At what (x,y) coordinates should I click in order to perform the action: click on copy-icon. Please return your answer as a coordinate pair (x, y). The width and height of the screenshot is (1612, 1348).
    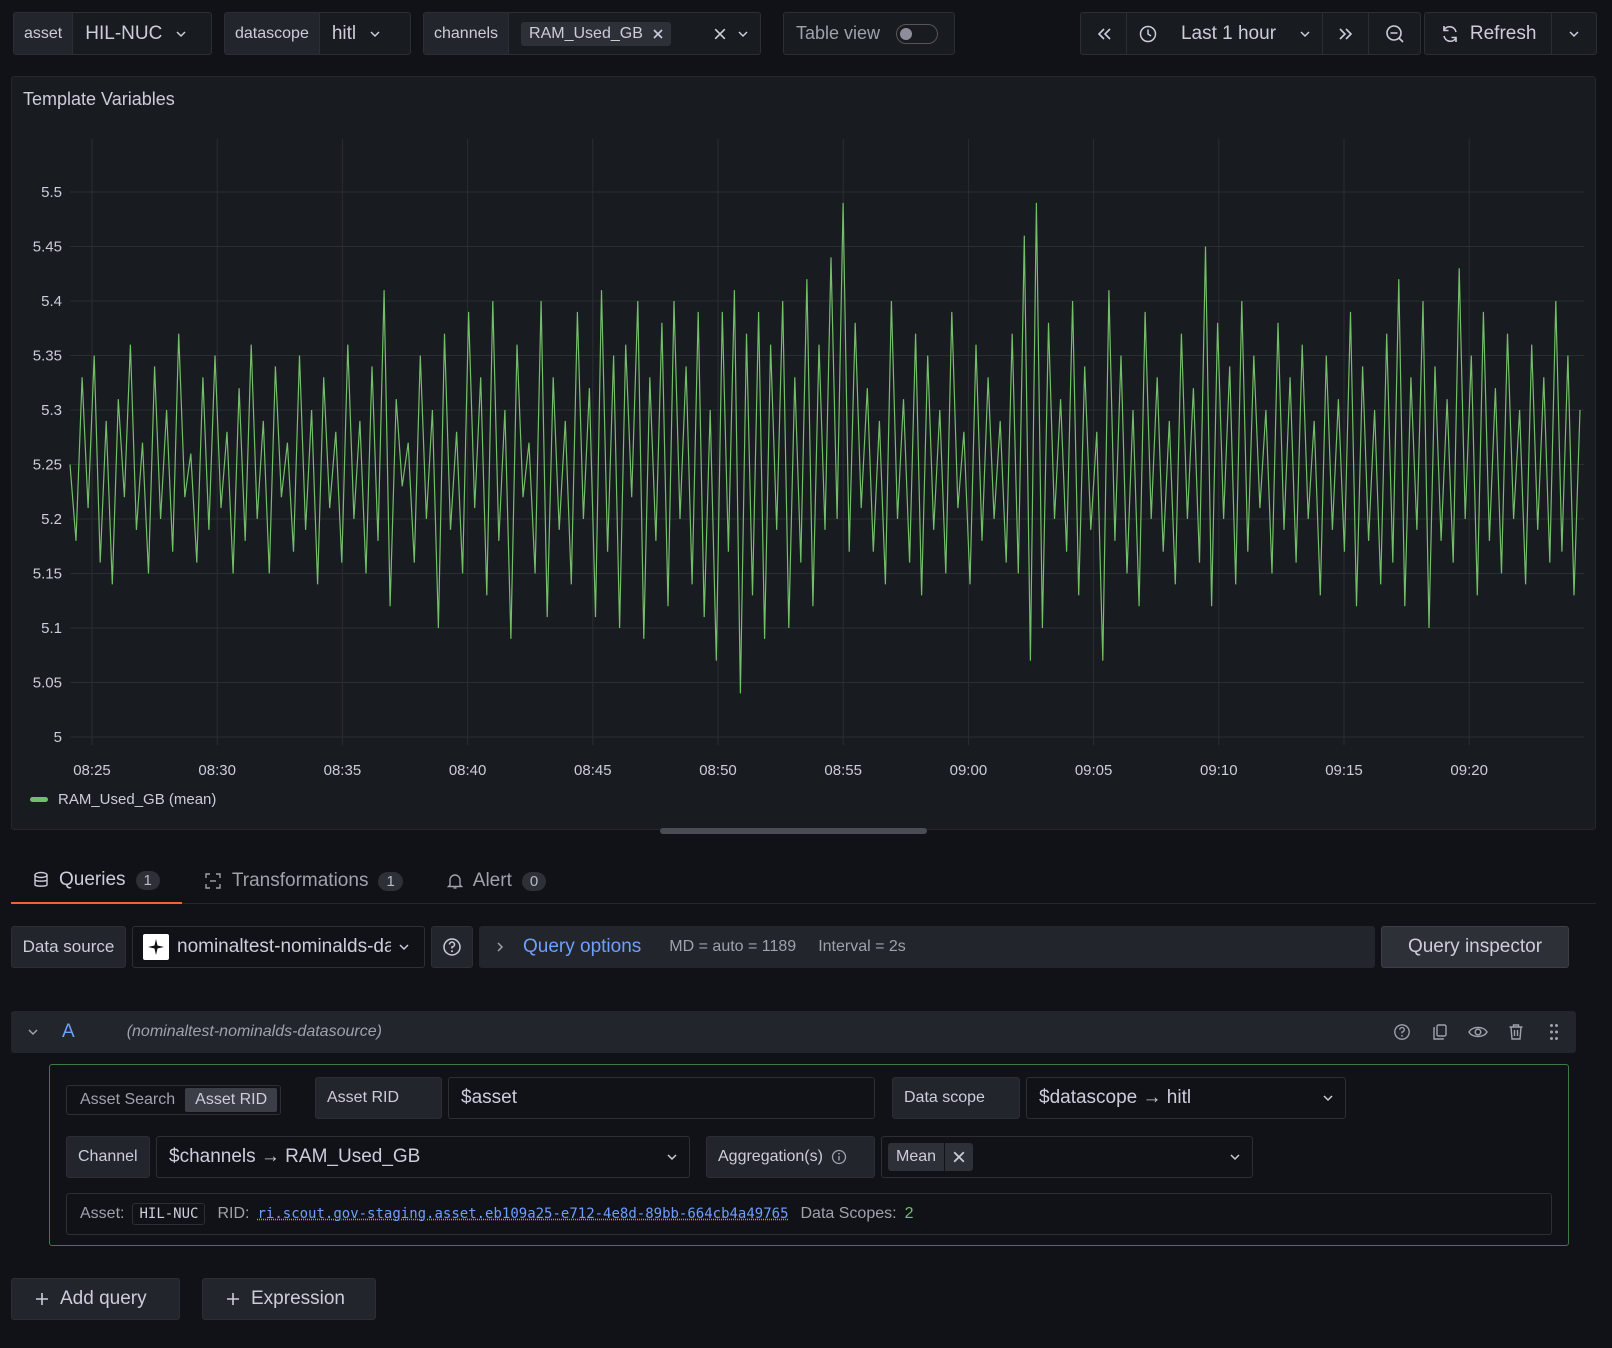
    Looking at the image, I should click on (1440, 1032).